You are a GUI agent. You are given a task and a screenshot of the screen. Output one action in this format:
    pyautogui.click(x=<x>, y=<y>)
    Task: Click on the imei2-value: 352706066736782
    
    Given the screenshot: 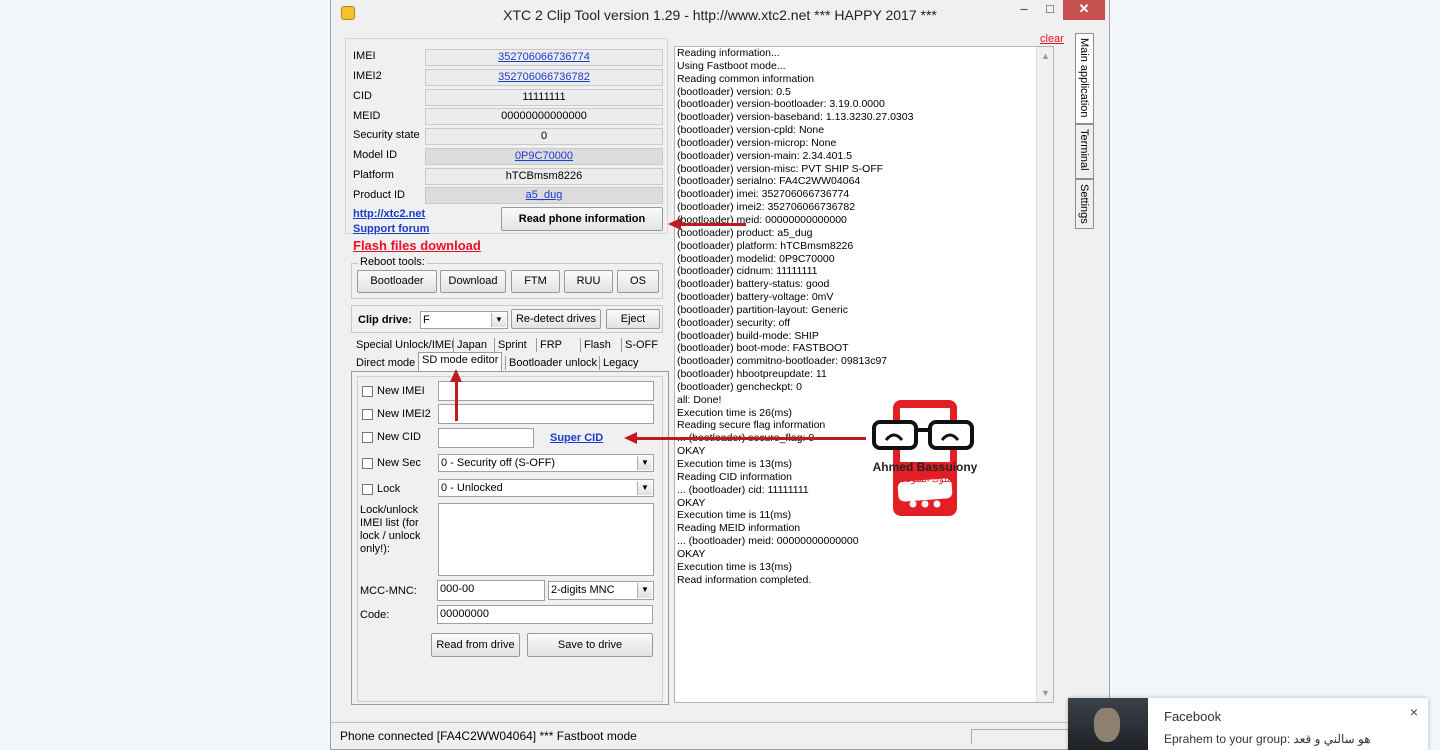 What is the action you would take?
    pyautogui.click(x=544, y=77)
    